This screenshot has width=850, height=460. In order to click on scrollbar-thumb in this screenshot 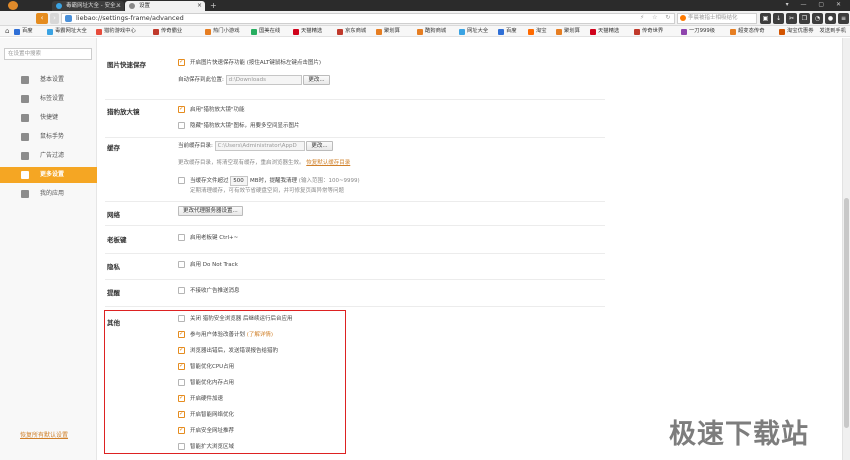, I will do `click(846, 313)`.